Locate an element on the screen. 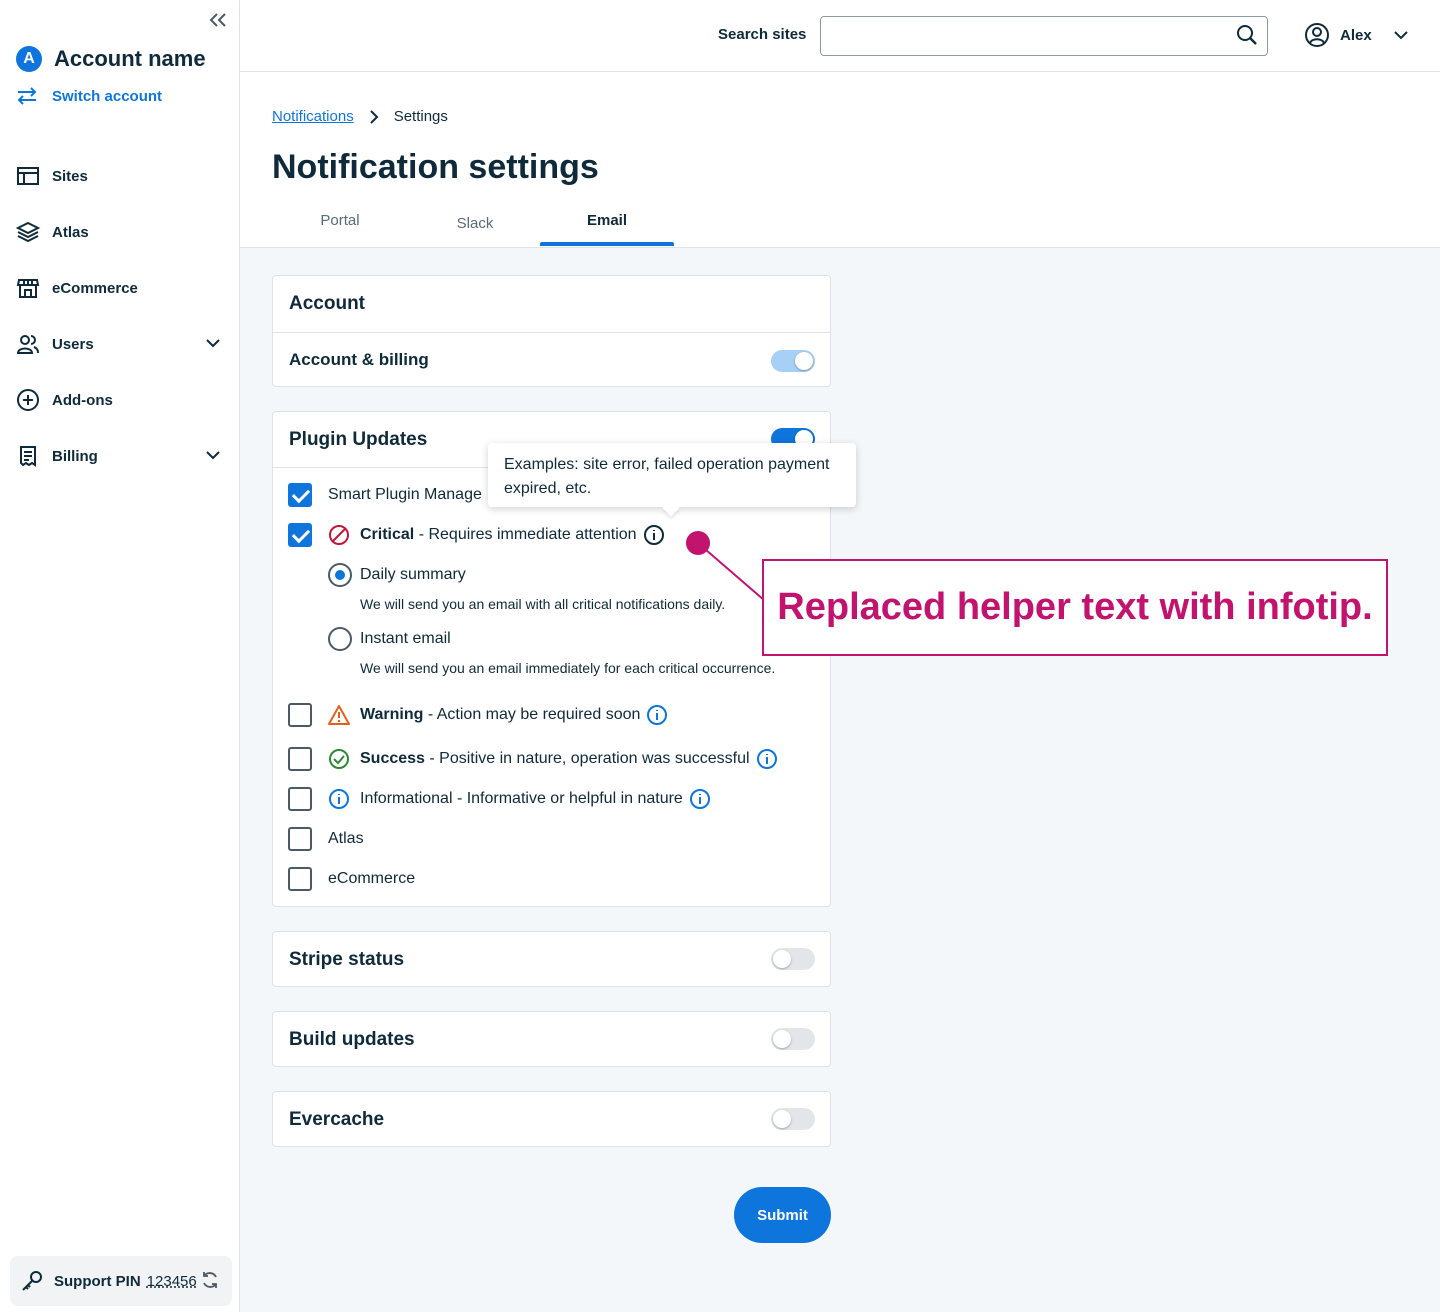 The width and height of the screenshot is (1440, 1312). build-updates-card: Build updates is located at coordinates (551, 1039).